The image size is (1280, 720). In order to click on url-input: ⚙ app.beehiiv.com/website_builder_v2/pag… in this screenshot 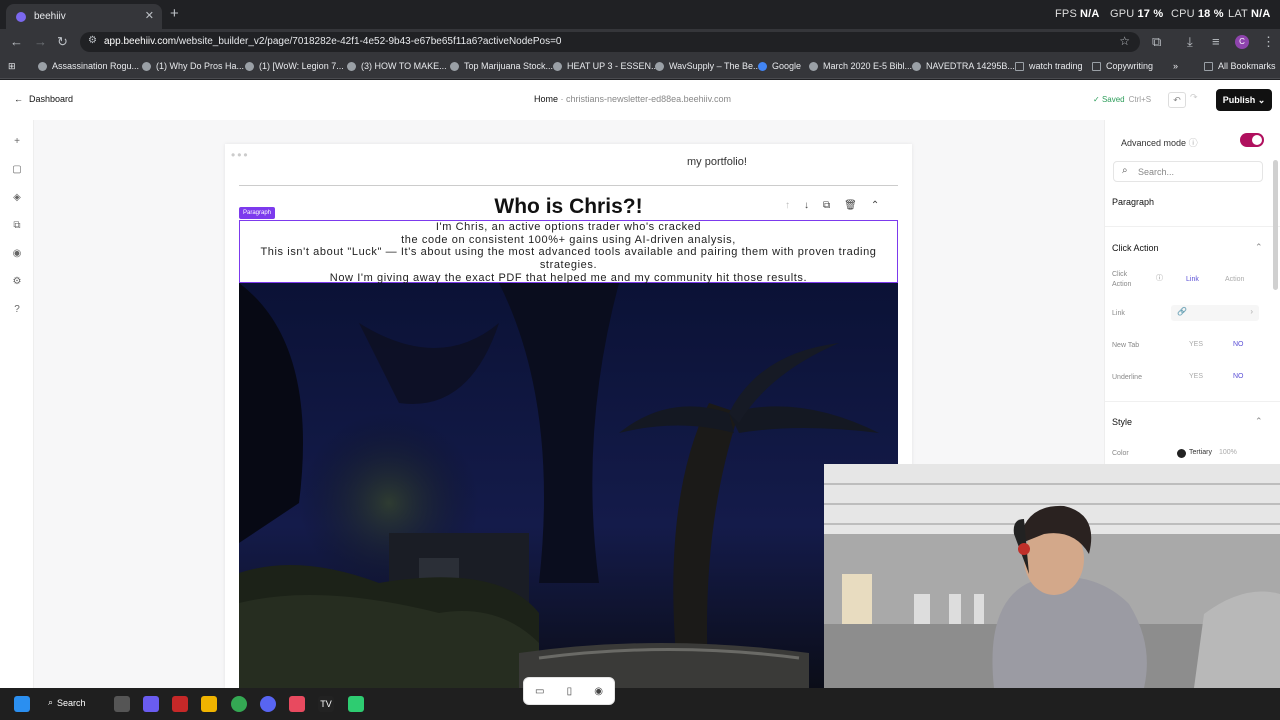, I will do `click(610, 42)`.